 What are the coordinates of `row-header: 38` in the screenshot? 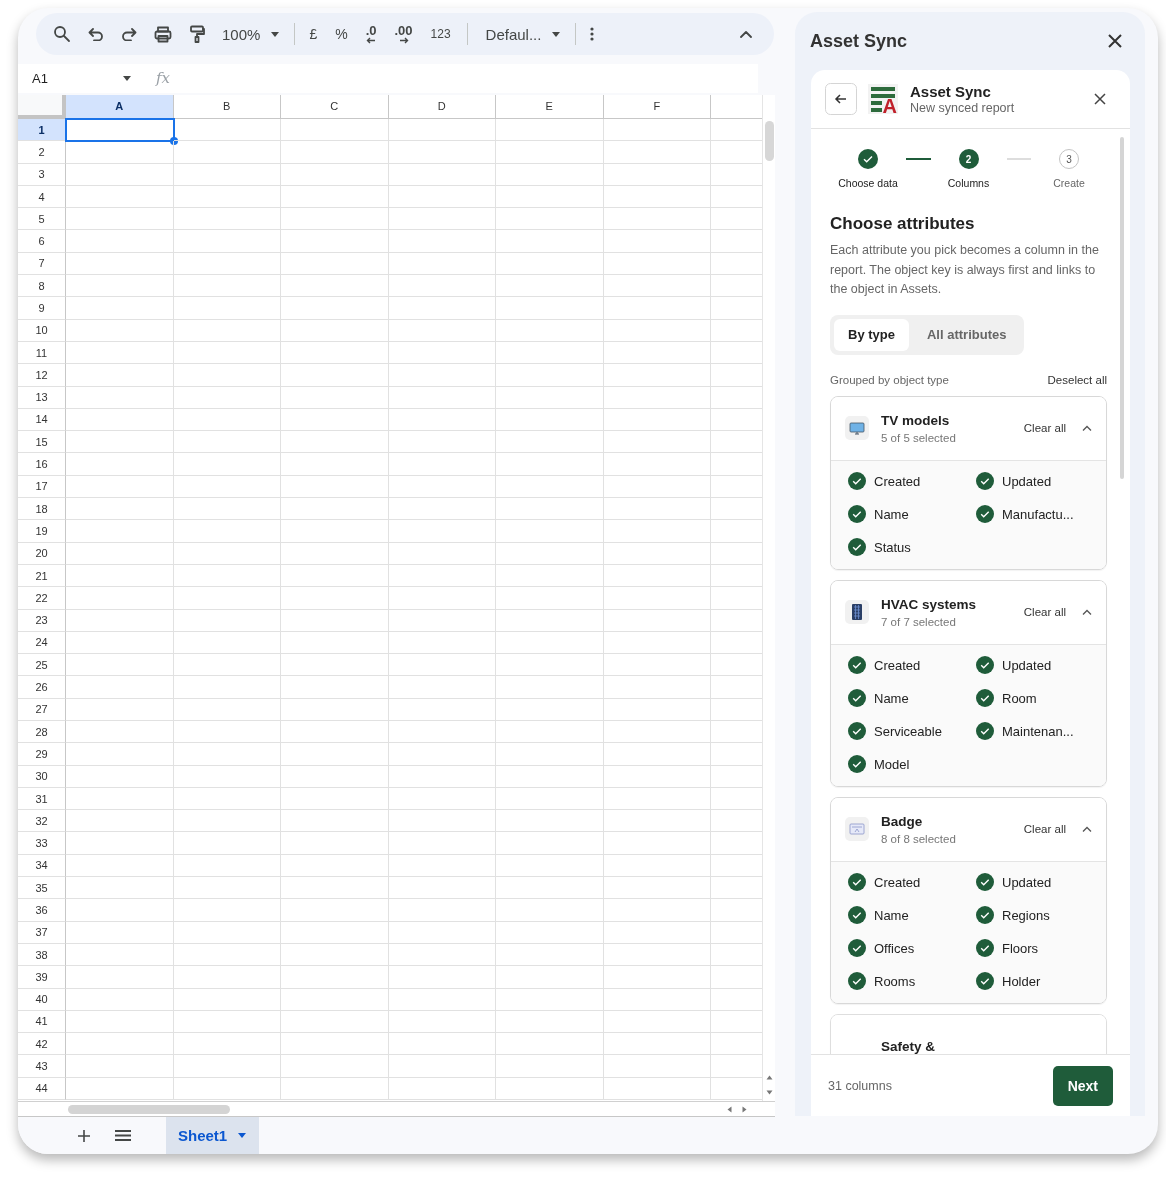 It's located at (42, 955).